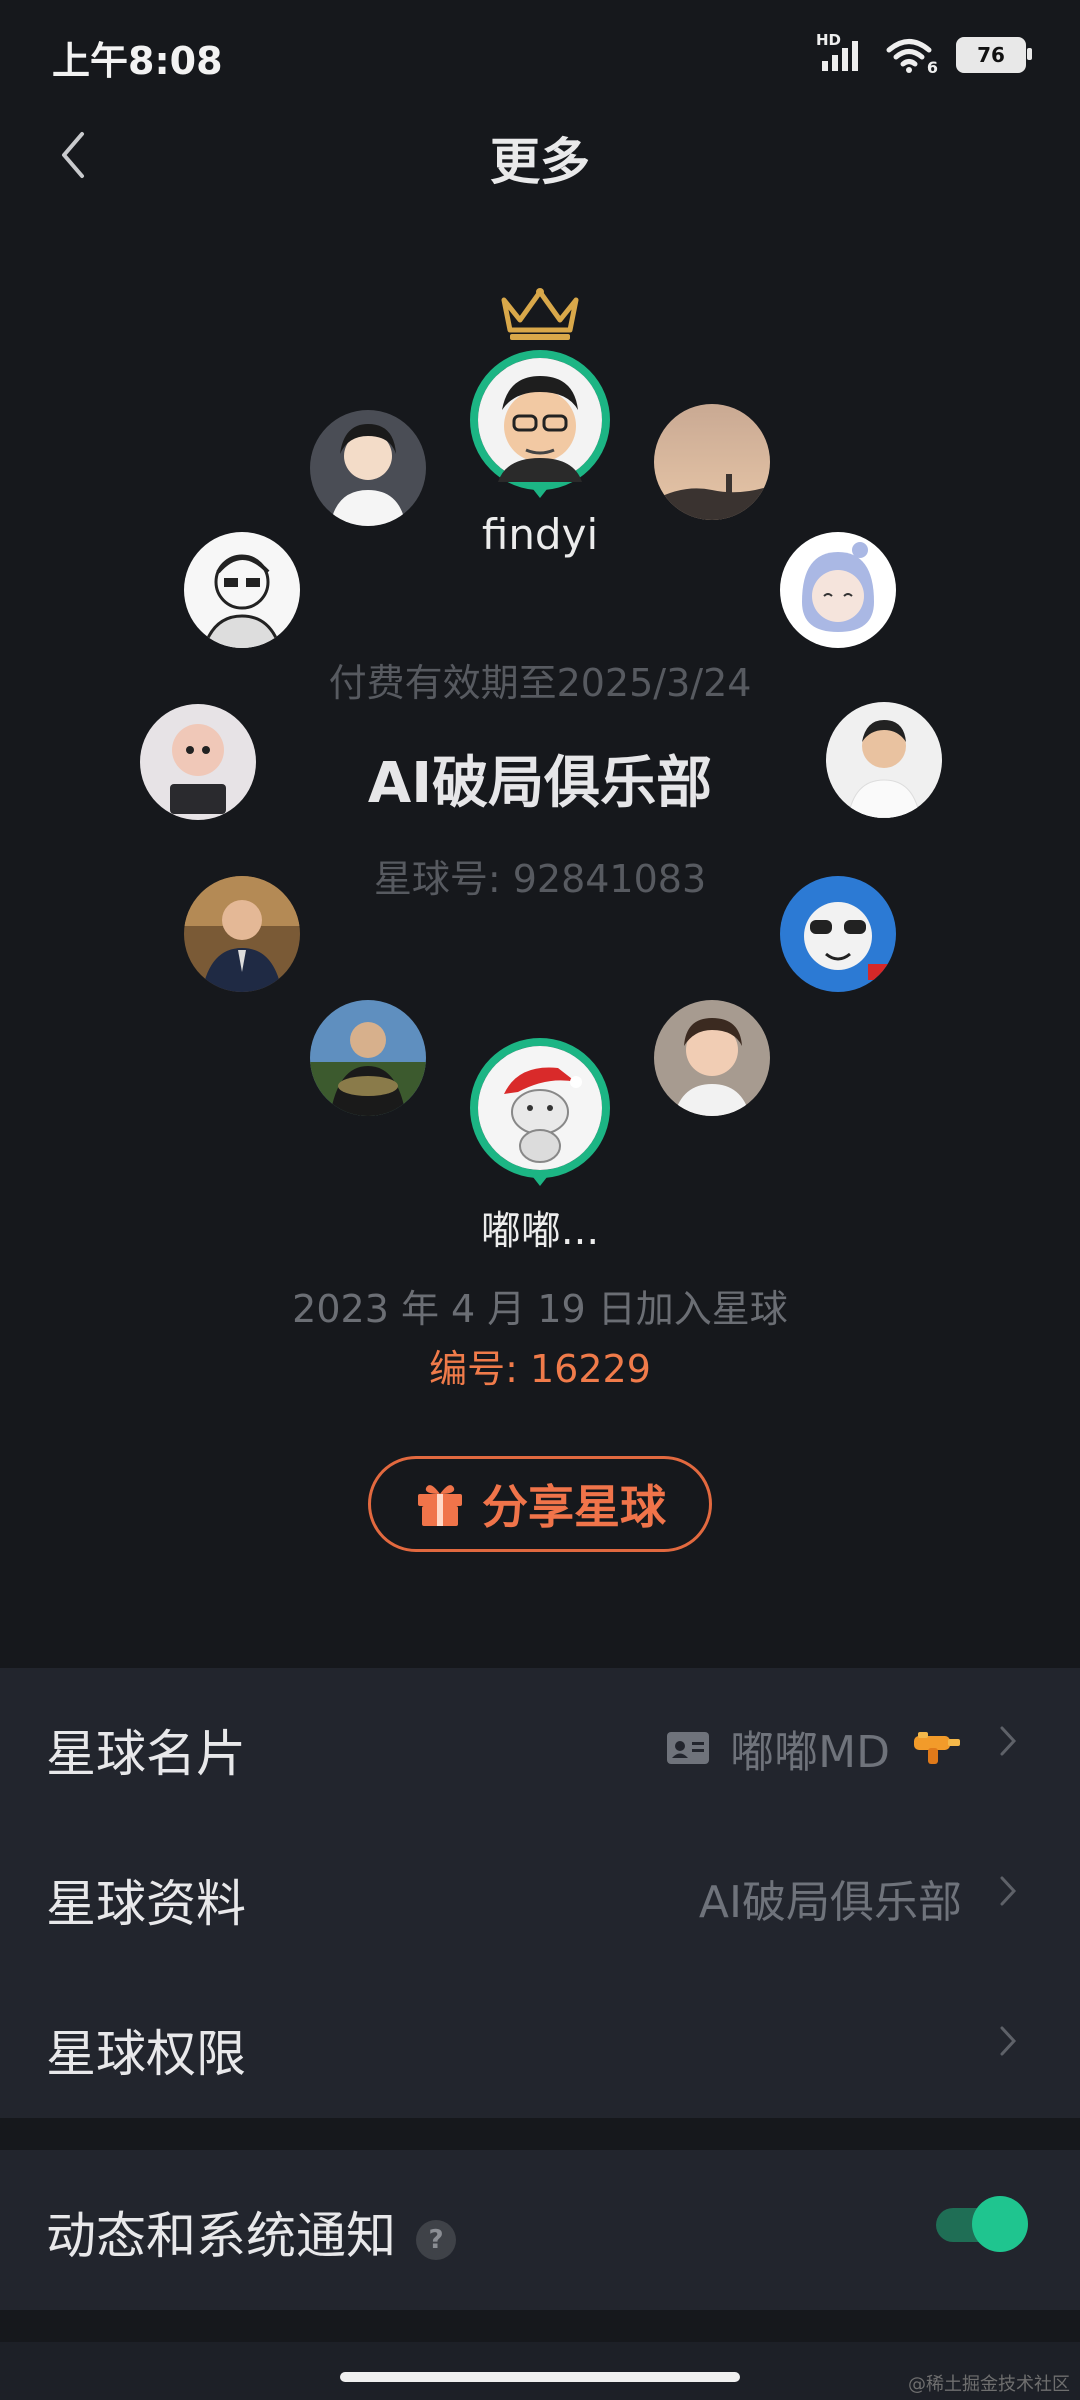 Image resolution: width=1080 pixels, height=2400 pixels. I want to click on help-icon: ?, so click(436, 2239).